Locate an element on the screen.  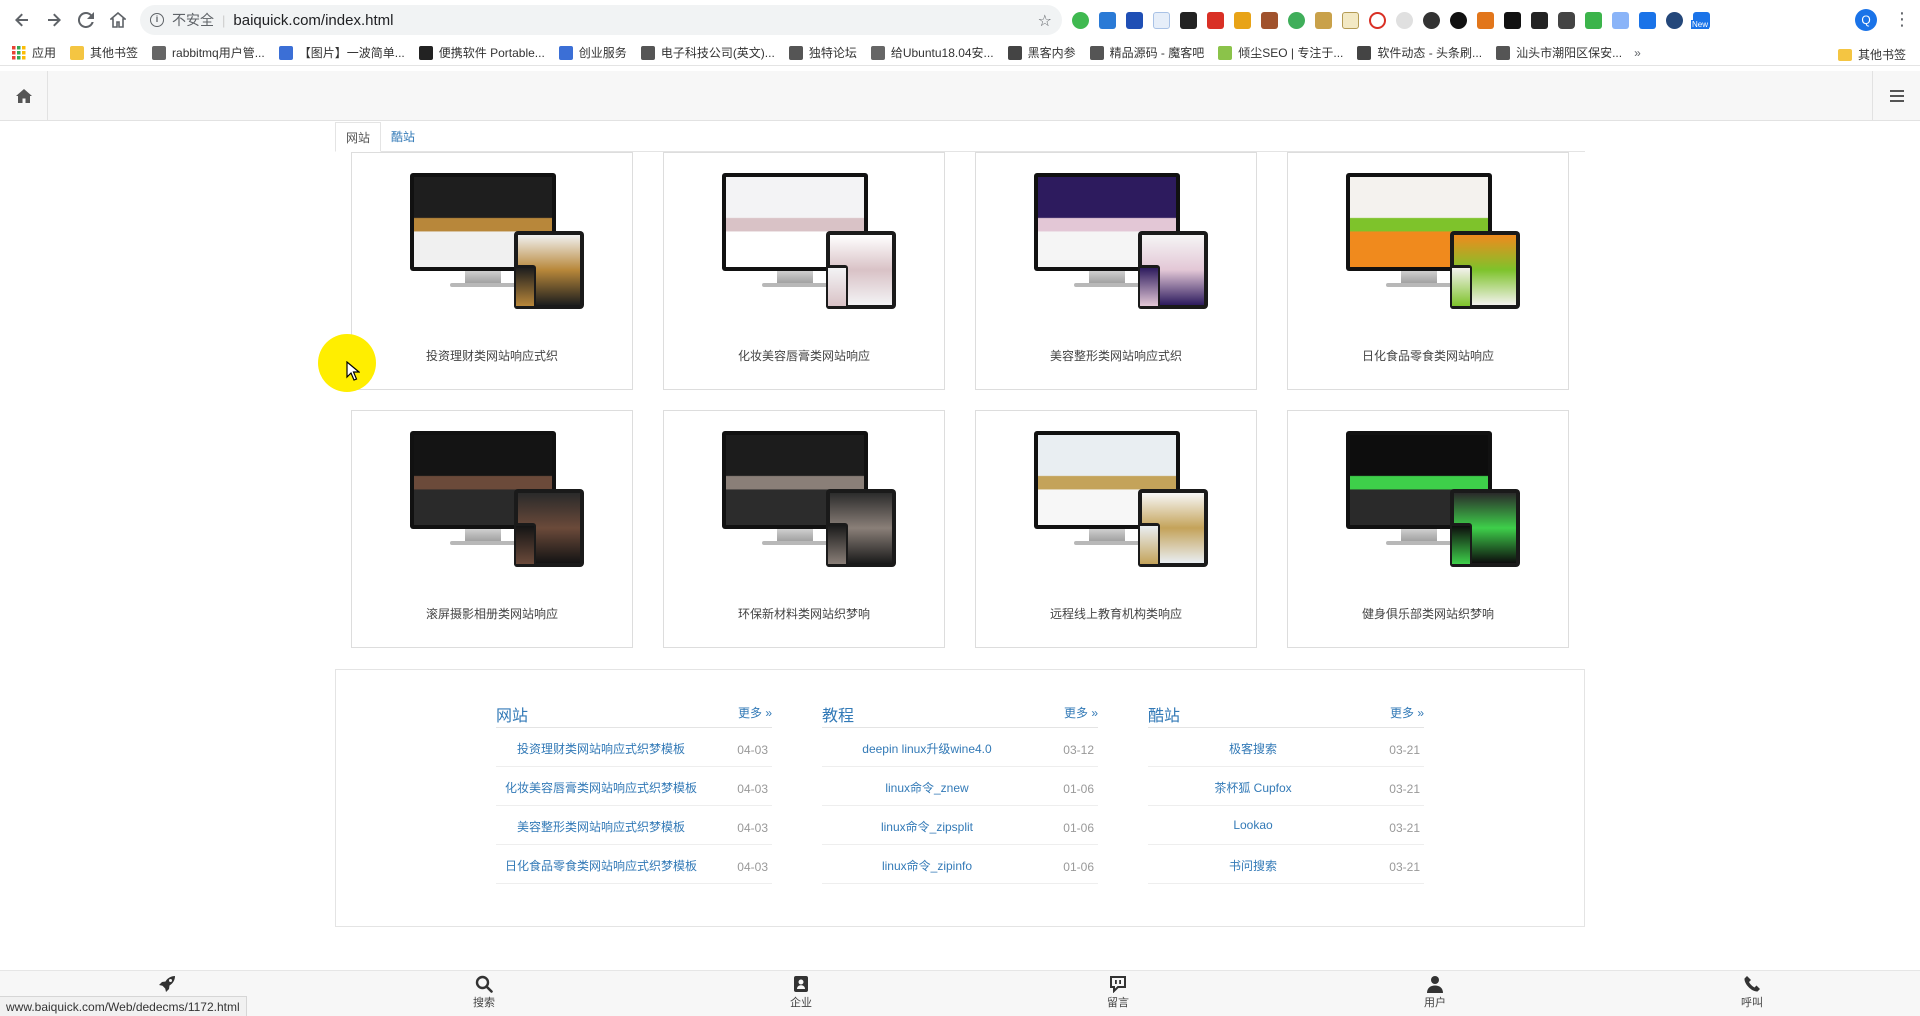
site-menu-button is located at coordinates (1896, 96).